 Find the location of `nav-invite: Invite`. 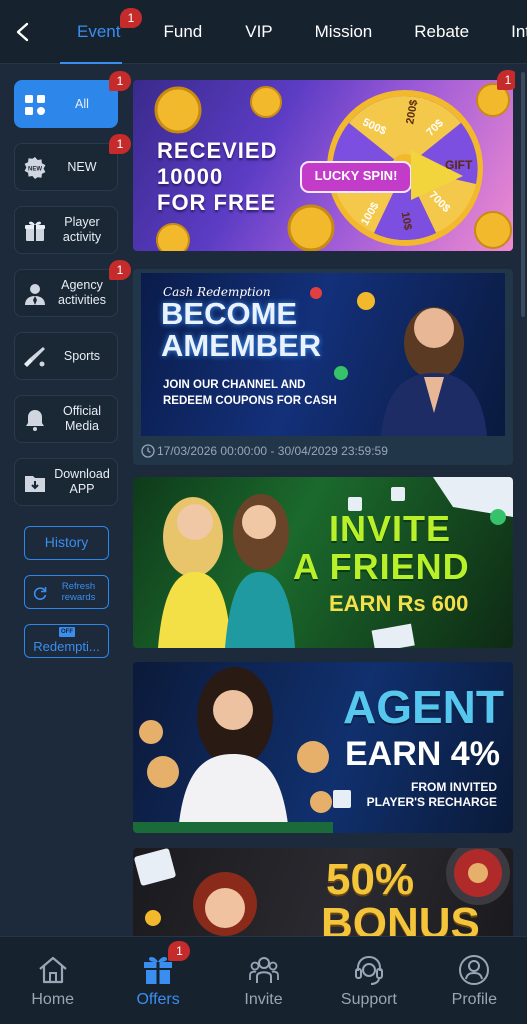

nav-invite: Invite is located at coordinates (263, 980).